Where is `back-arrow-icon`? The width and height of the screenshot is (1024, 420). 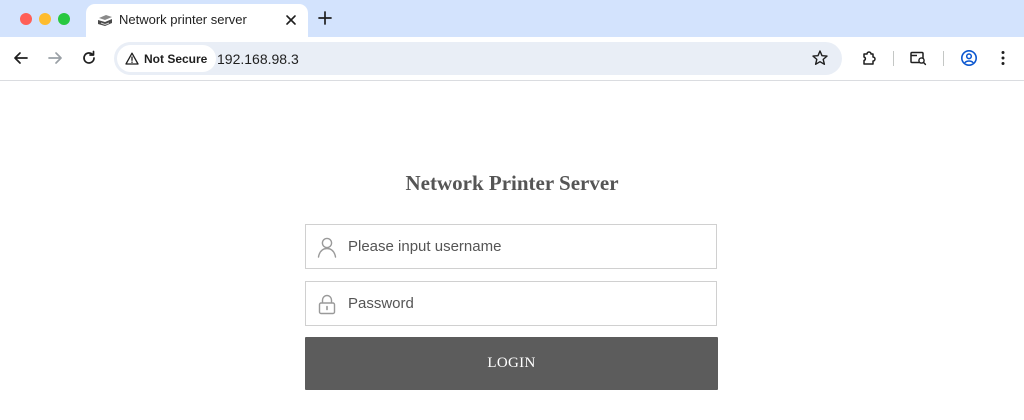 back-arrow-icon is located at coordinates (21, 58).